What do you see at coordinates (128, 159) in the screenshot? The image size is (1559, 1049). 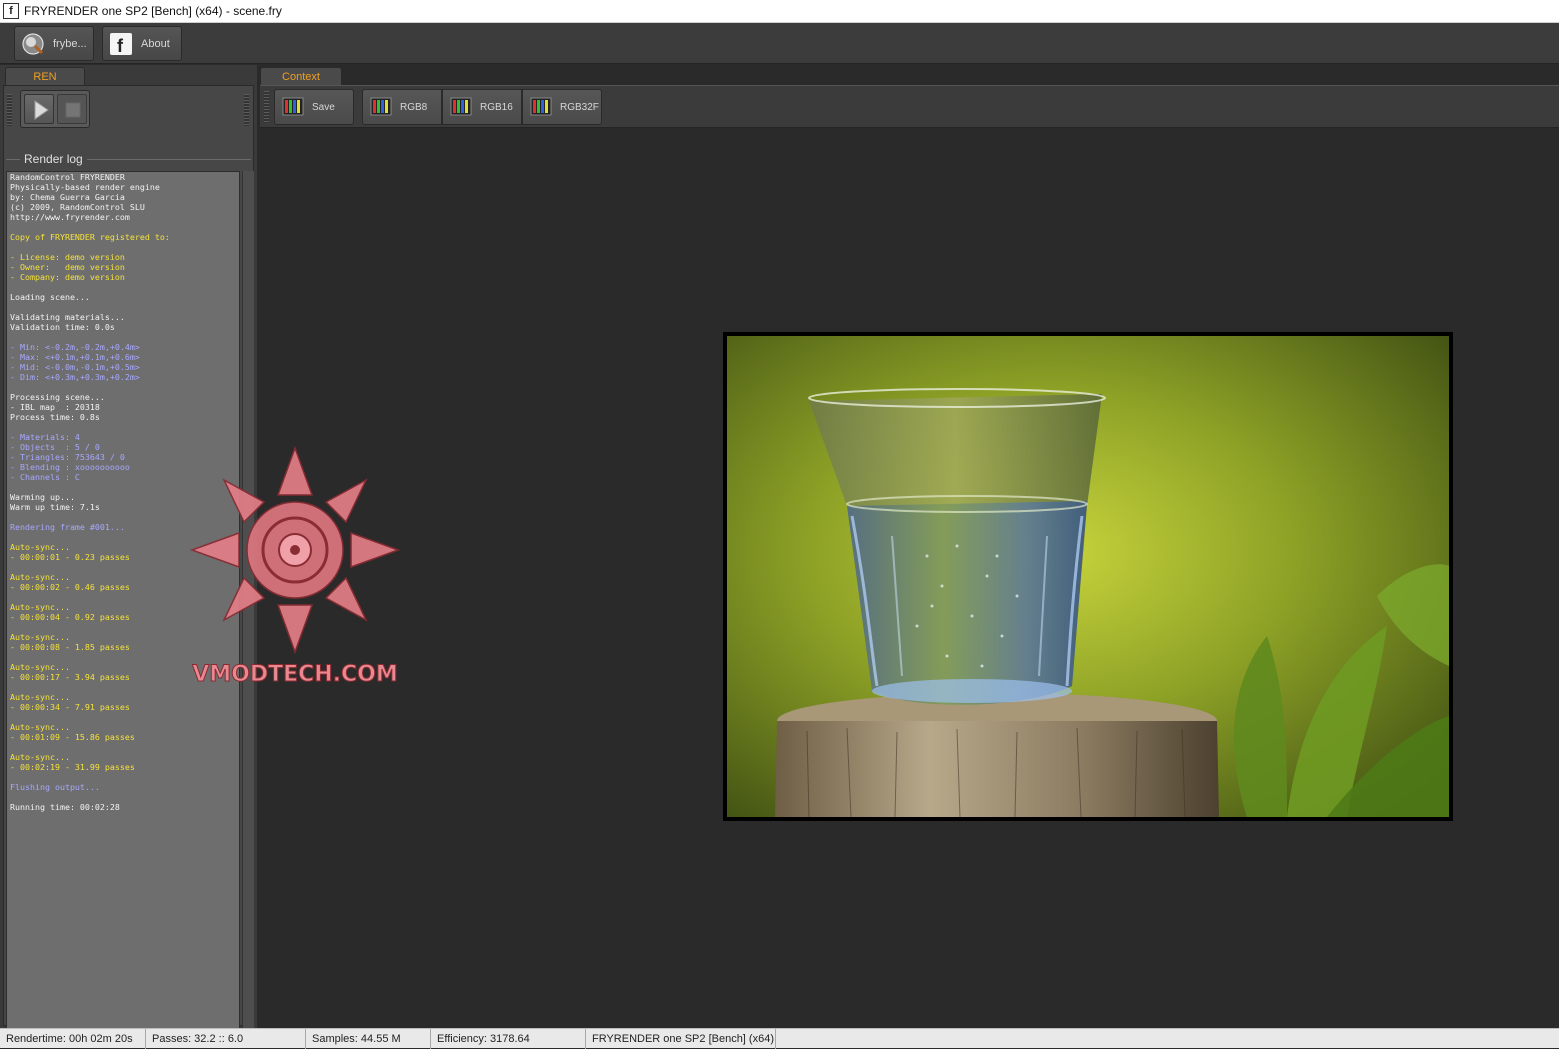 I see `render-log-group: Render log` at bounding box center [128, 159].